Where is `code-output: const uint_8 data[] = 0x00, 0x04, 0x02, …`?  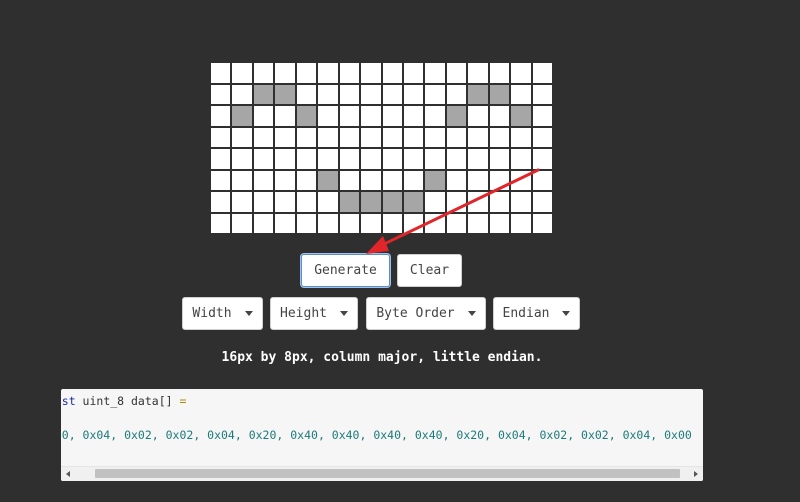
code-output: const uint_8 data[] = 0x00, 0x04, 0x02, … is located at coordinates (382, 435).